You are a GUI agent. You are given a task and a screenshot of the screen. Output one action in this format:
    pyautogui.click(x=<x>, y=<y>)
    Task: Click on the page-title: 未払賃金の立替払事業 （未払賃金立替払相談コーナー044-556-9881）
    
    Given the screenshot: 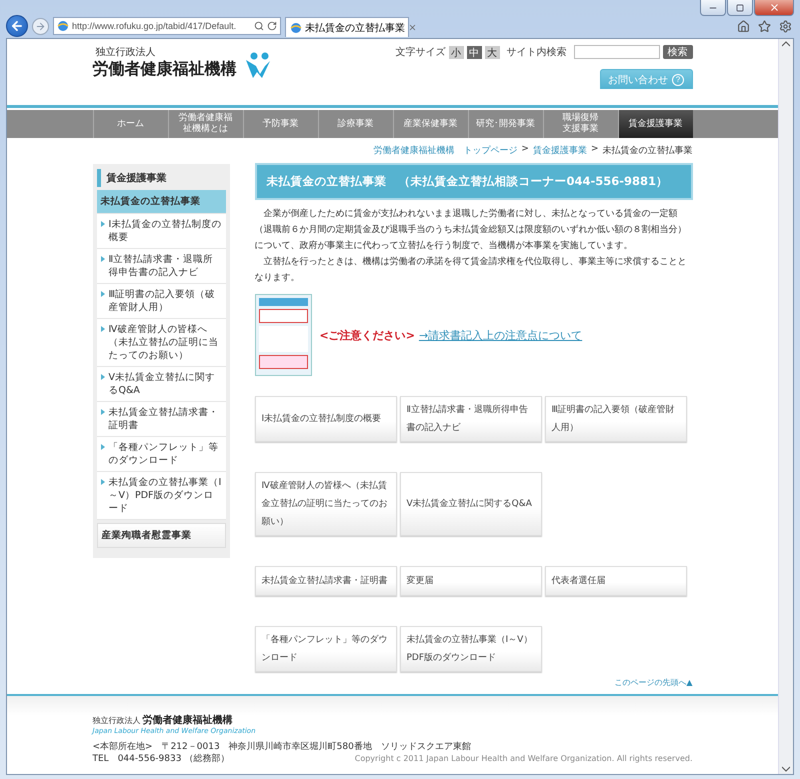 What is the action you would take?
    pyautogui.click(x=473, y=181)
    